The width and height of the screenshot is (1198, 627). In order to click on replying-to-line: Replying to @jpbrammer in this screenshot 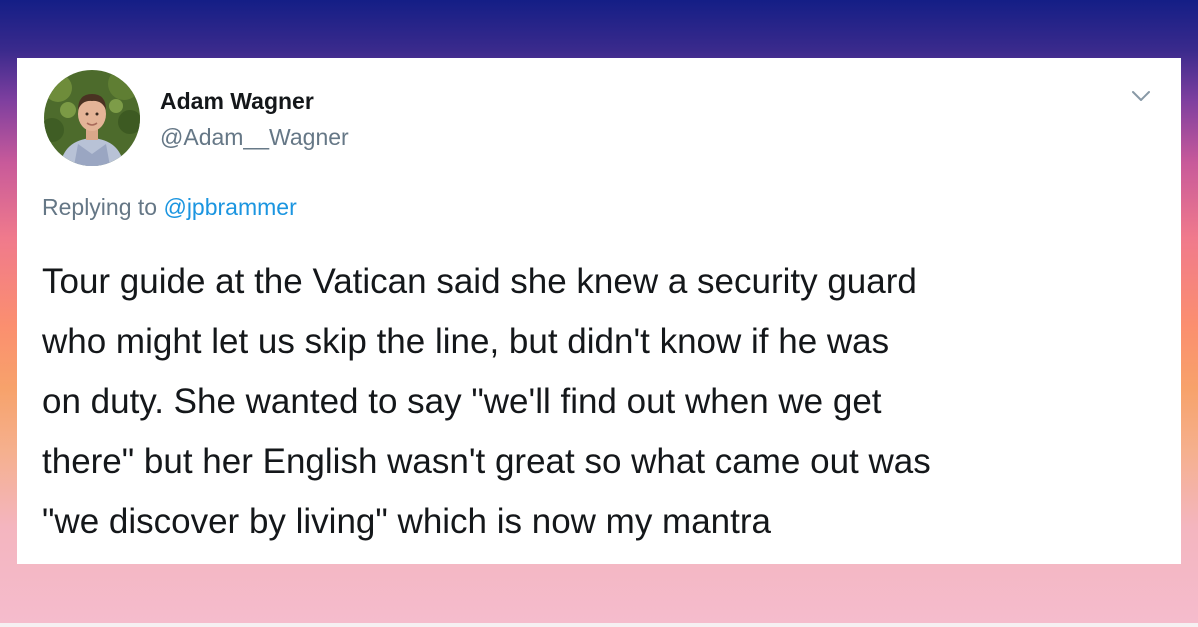, I will do `click(169, 207)`.